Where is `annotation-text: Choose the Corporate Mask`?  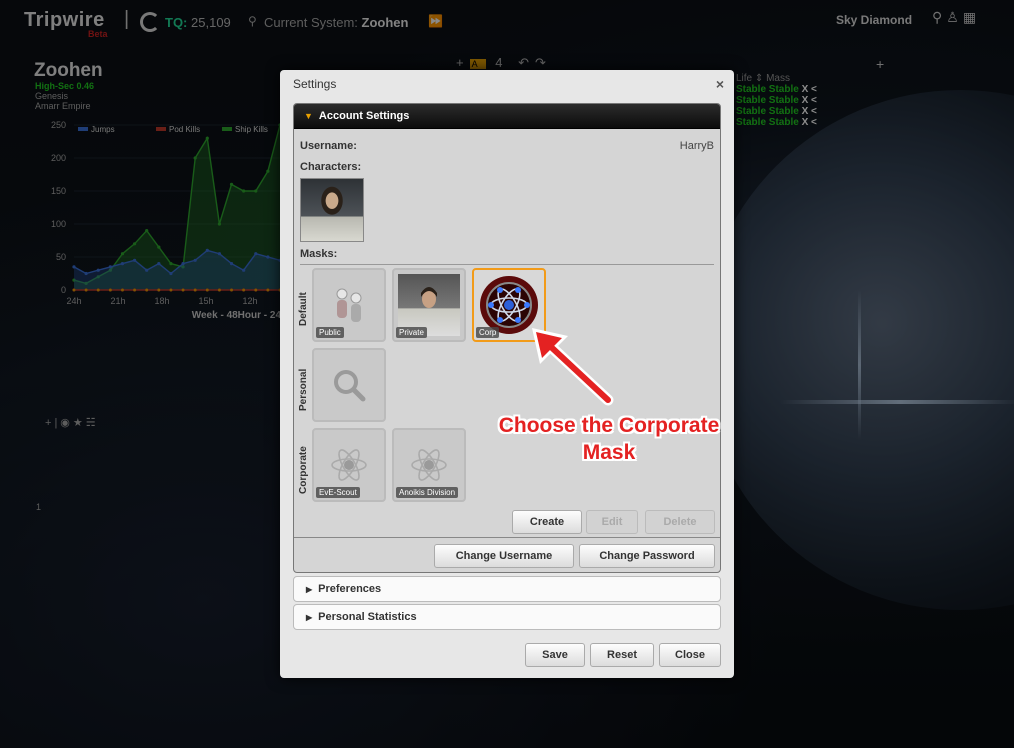
annotation-text: Choose the Corporate Mask is located at coordinates (609, 439).